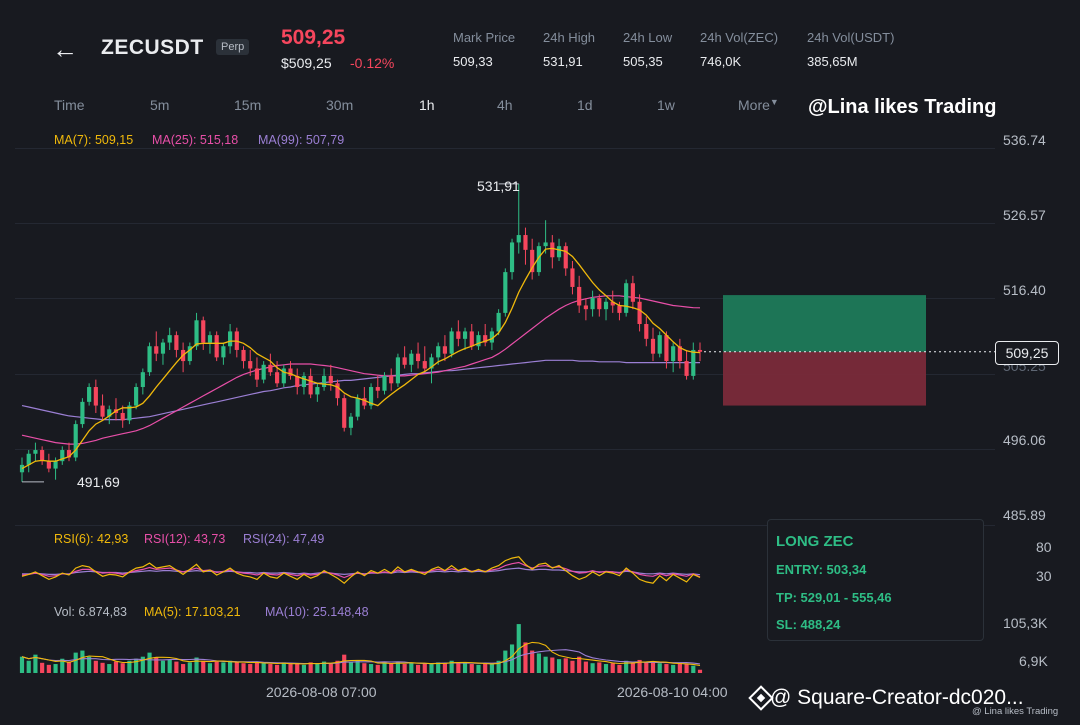 The image size is (1080, 725). Describe the element at coordinates (672, 692) in the screenshot. I see `x-axis-date-label: 2026-08-10 04:00` at that location.